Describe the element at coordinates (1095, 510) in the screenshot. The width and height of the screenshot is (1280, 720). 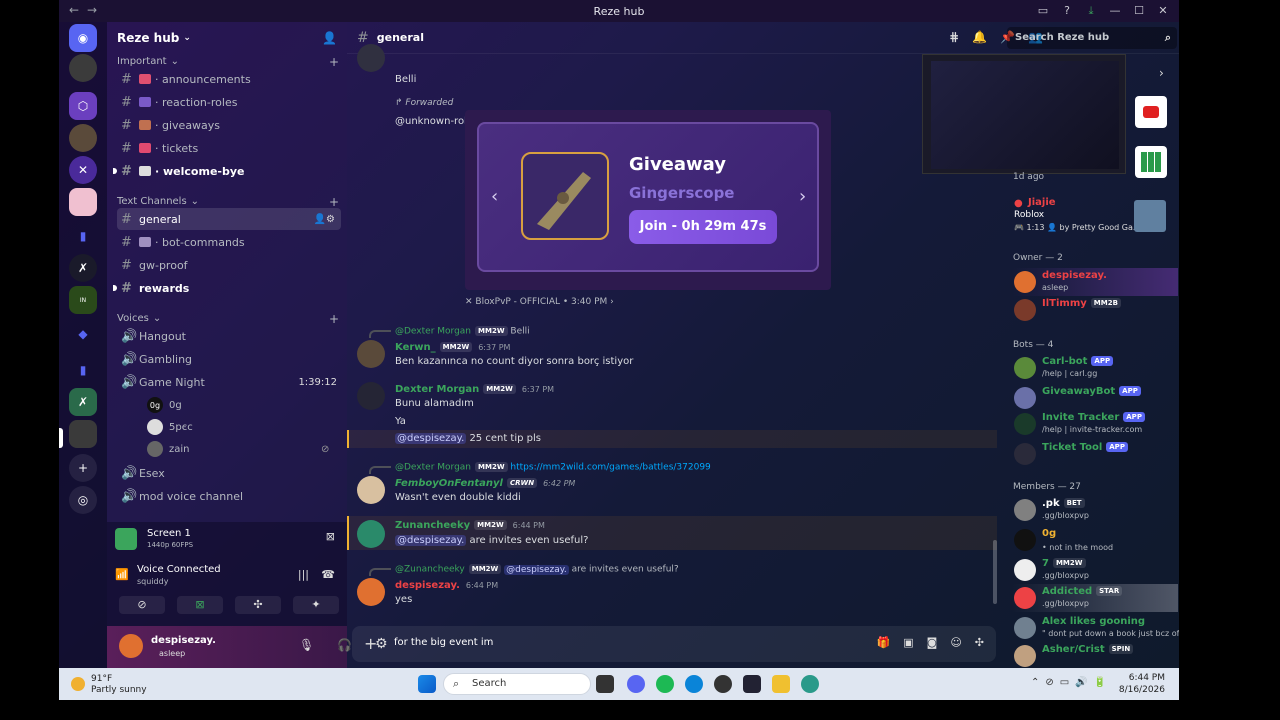
I see `member-row: .pk BET .gg/bloxpvp` at that location.